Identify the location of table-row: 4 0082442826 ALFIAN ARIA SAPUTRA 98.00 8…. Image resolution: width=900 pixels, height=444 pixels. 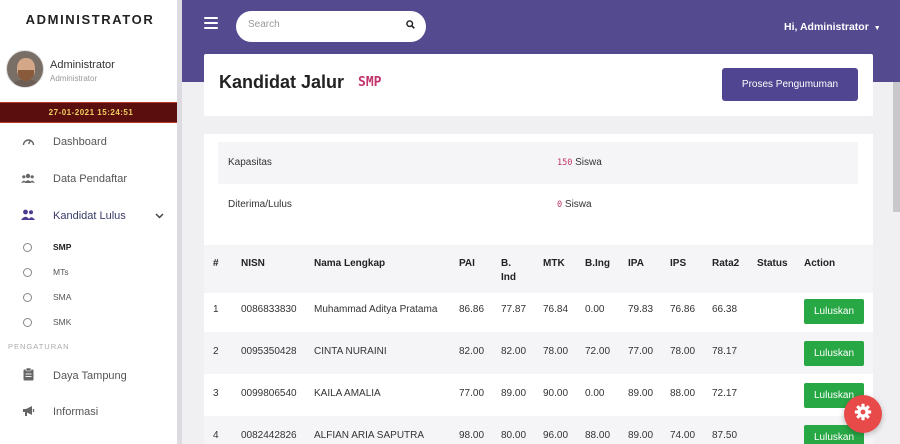
(538, 430).